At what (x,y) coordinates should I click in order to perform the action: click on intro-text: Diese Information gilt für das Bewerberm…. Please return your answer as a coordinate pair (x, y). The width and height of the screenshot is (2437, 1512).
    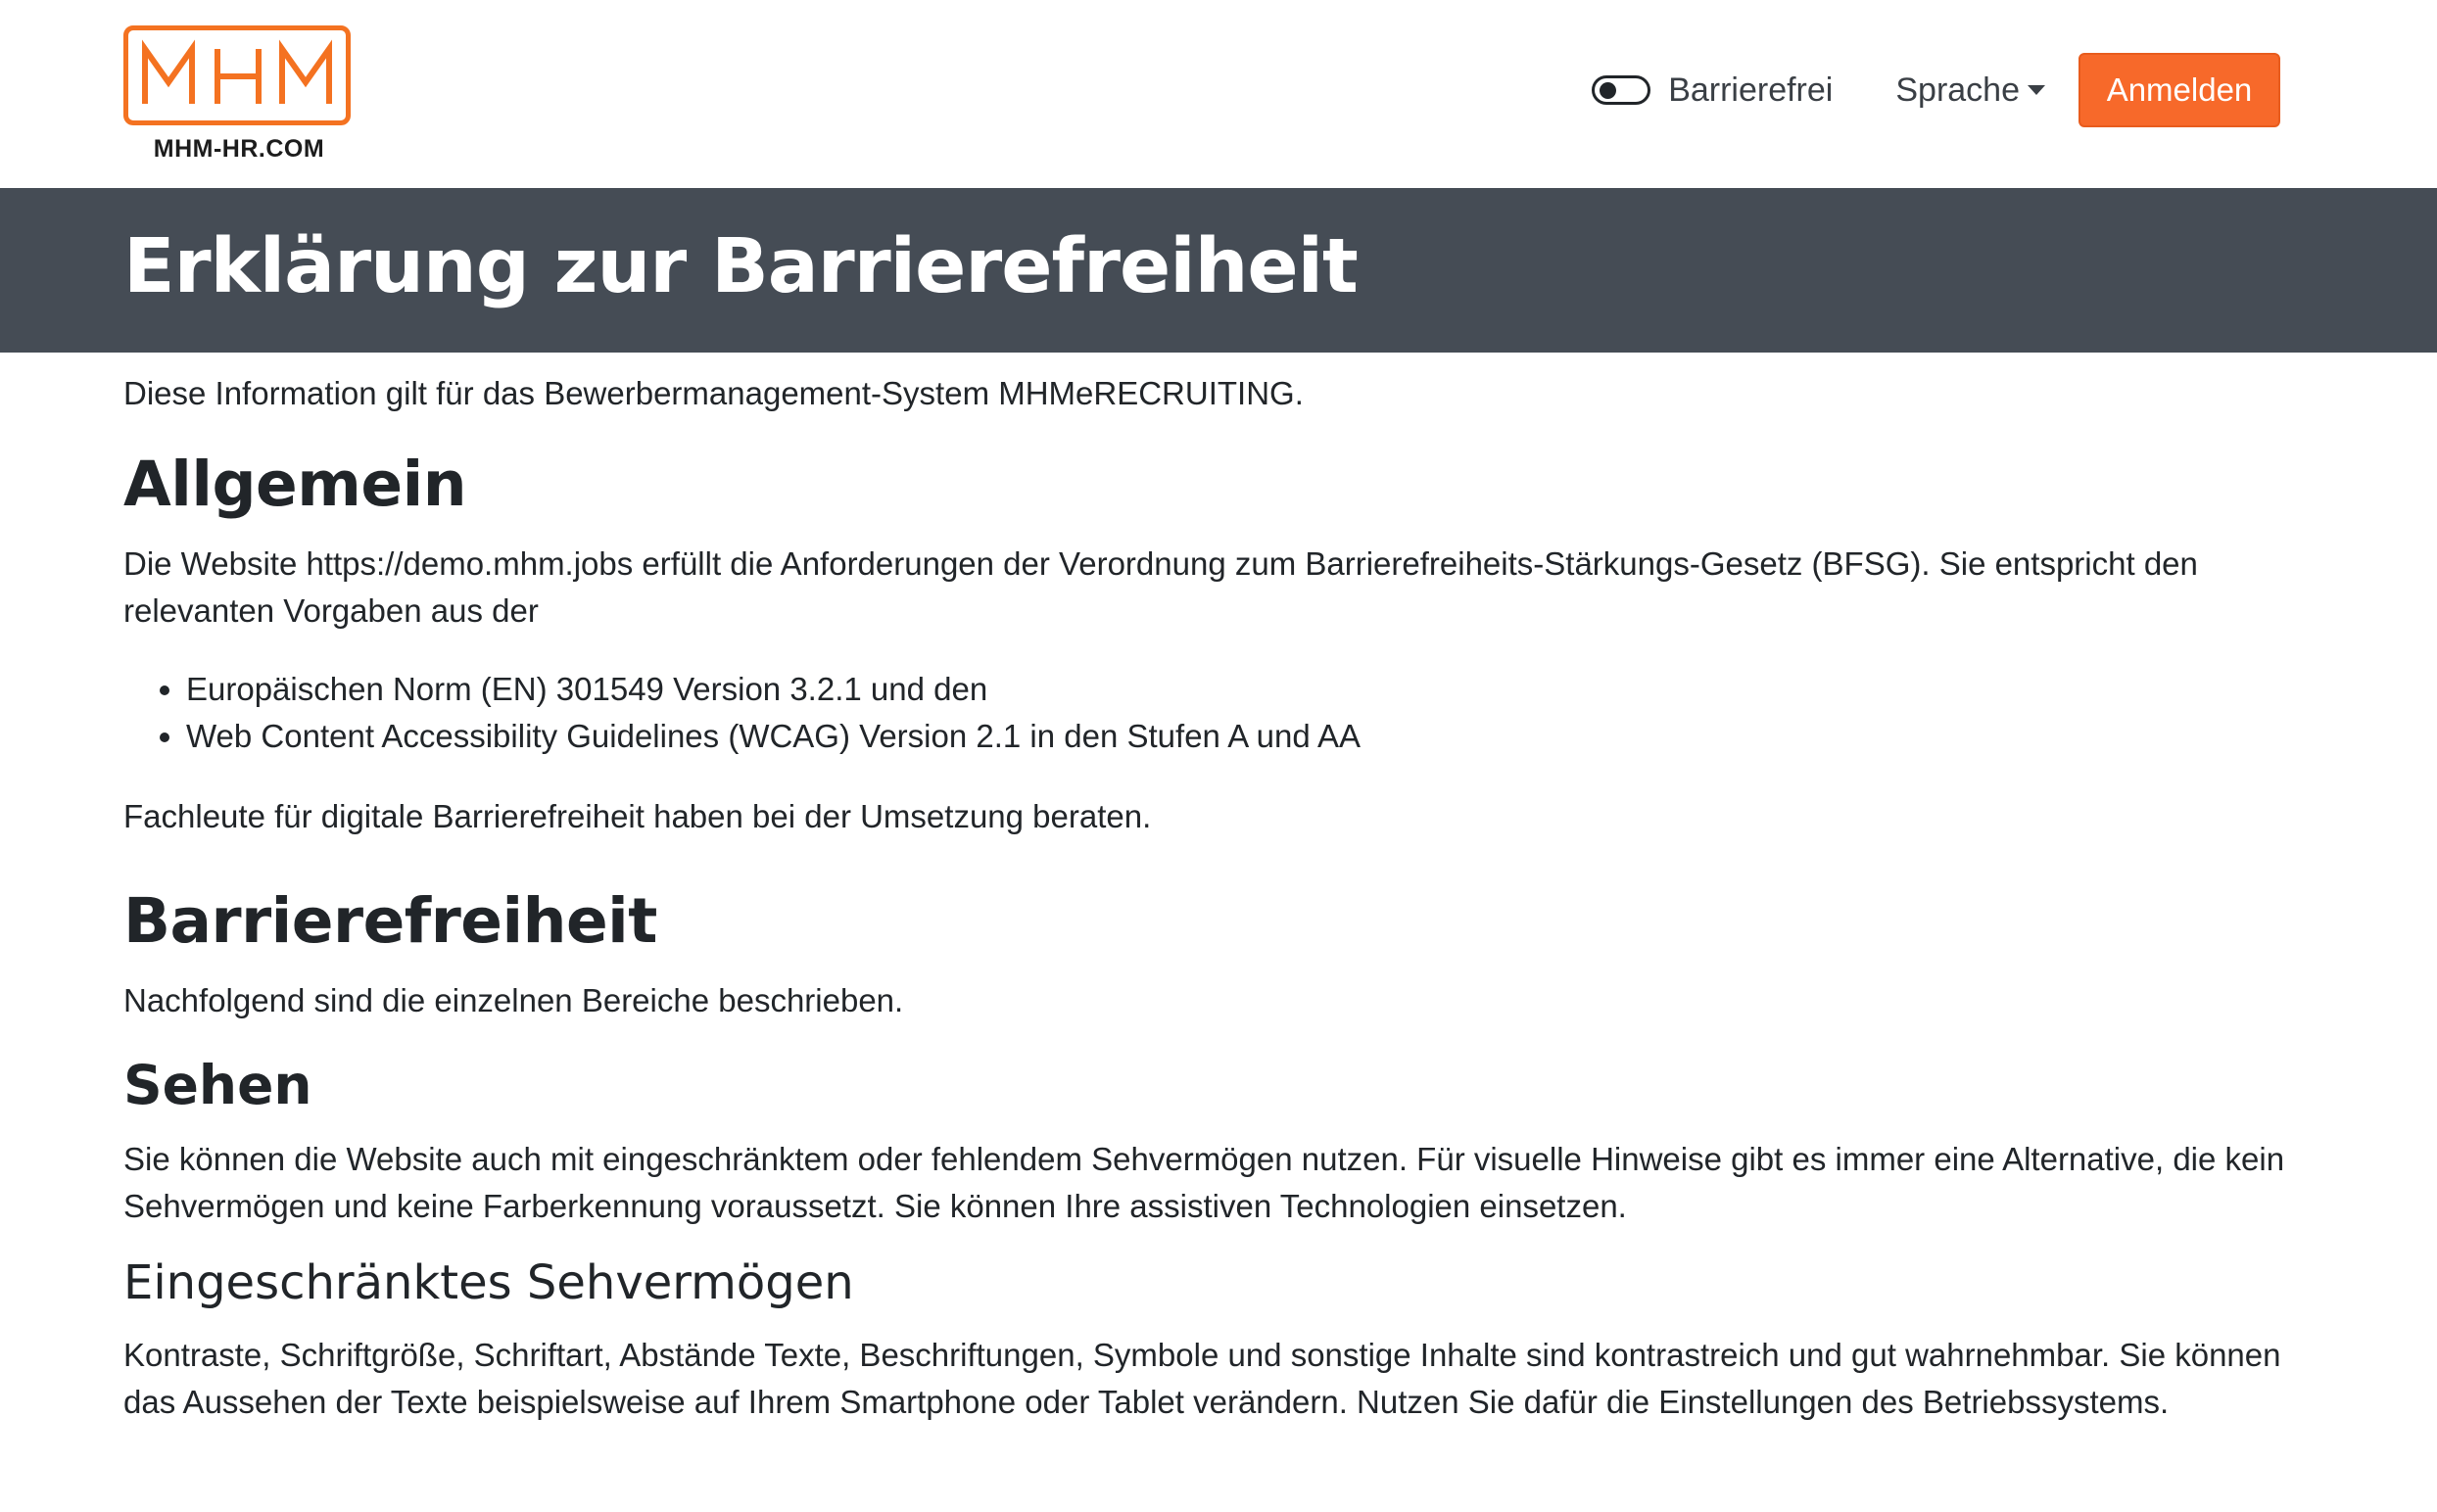
    Looking at the image, I should click on (713, 393).